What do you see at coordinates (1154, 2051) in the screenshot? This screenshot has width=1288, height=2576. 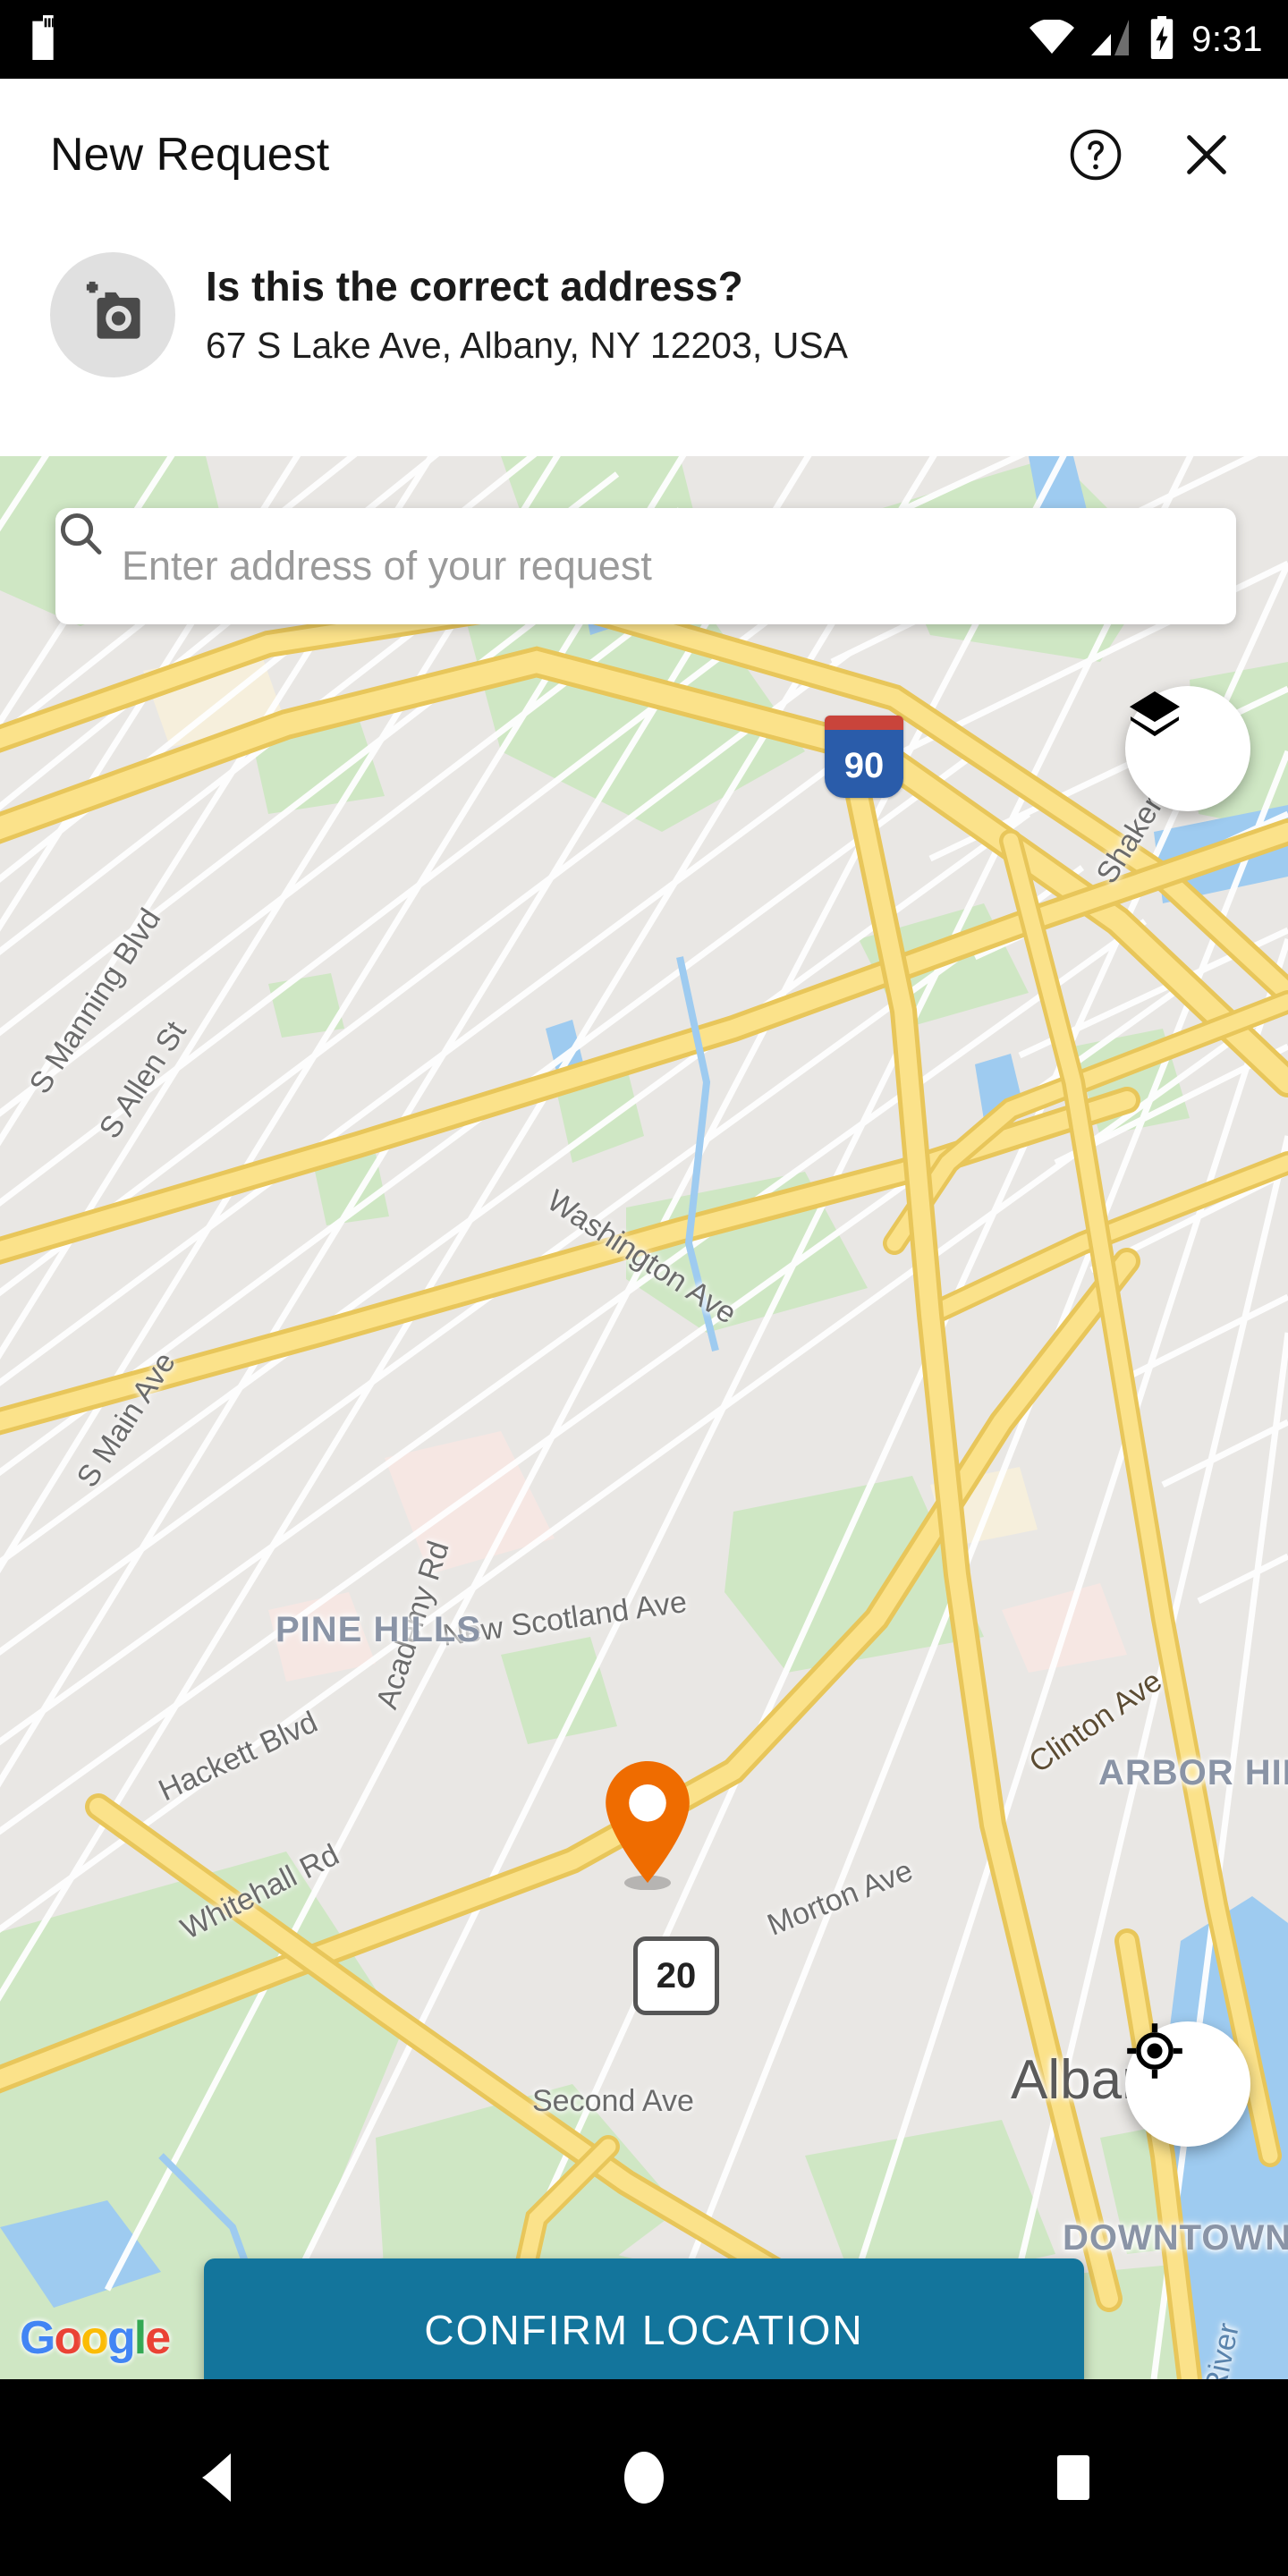 I see `my-location-icon` at bounding box center [1154, 2051].